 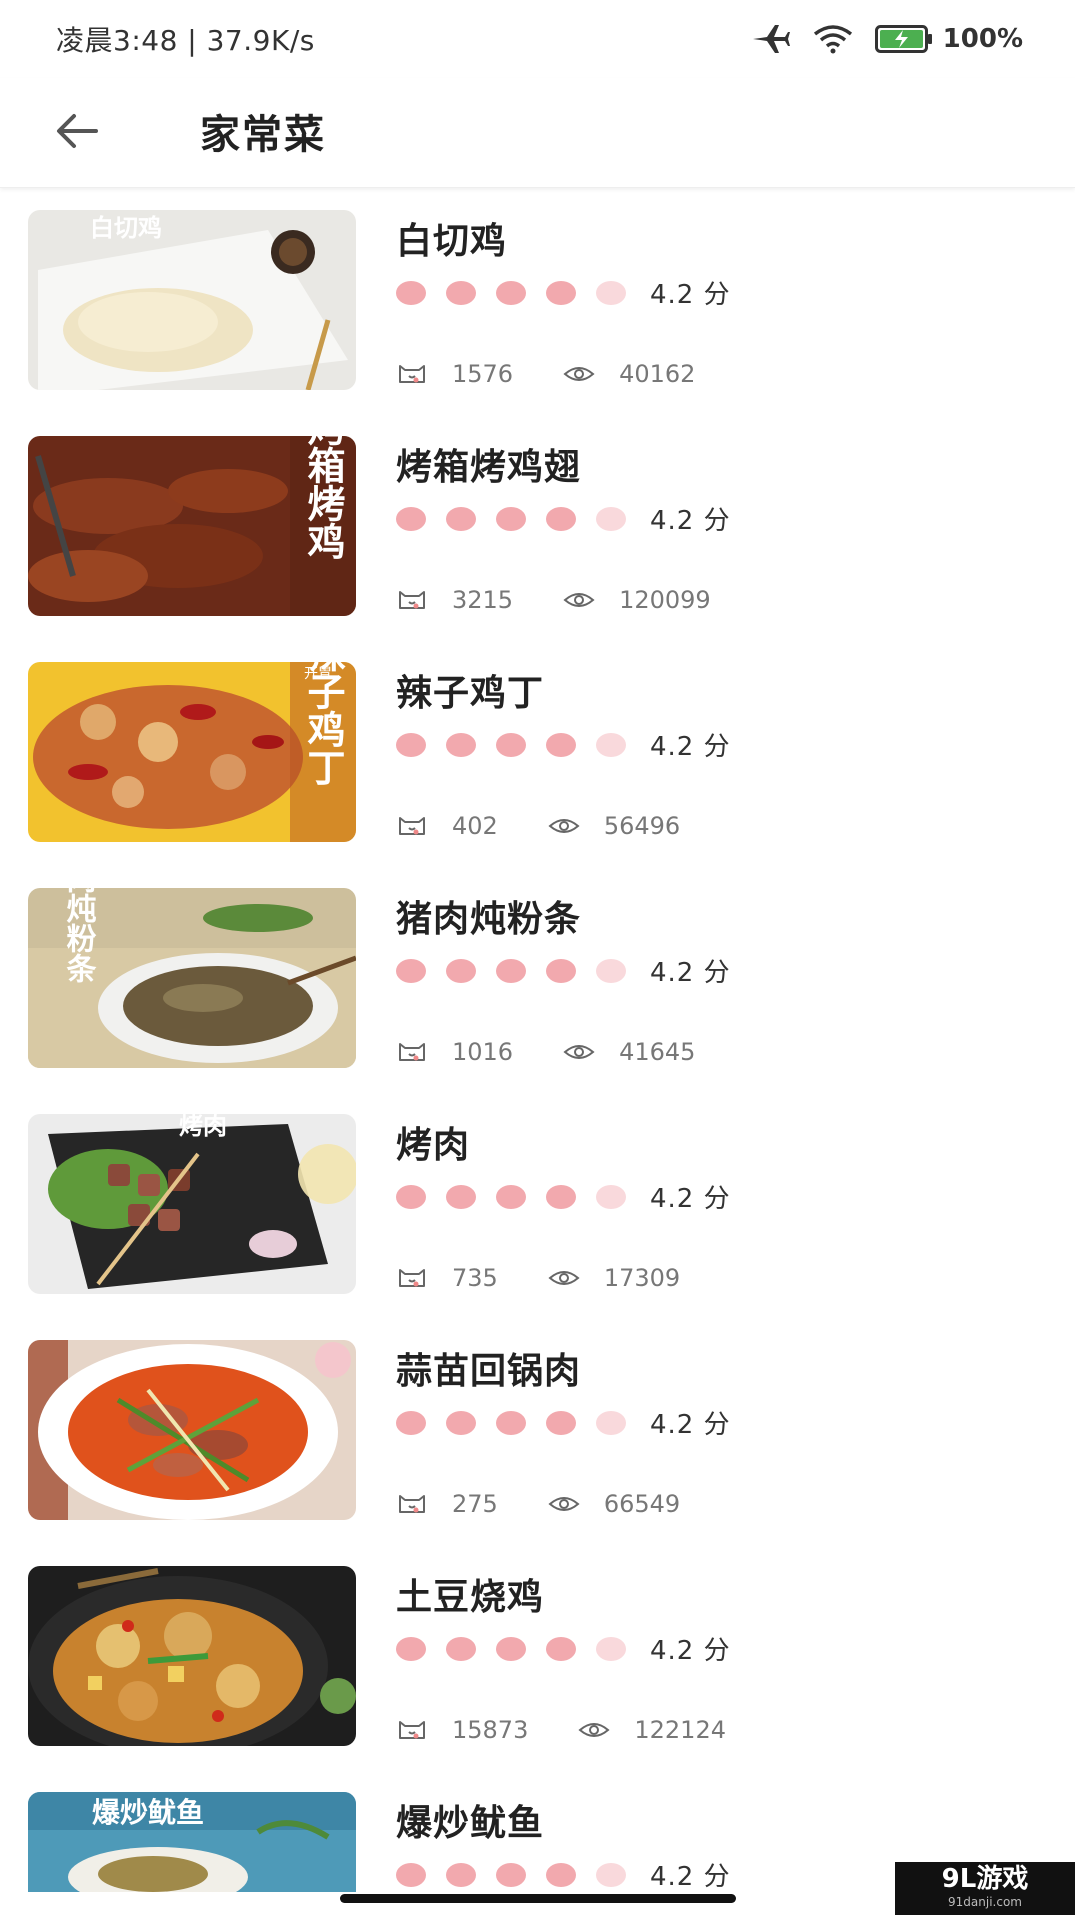 I want to click on recipe-title: 白切鸡, so click(x=452, y=241).